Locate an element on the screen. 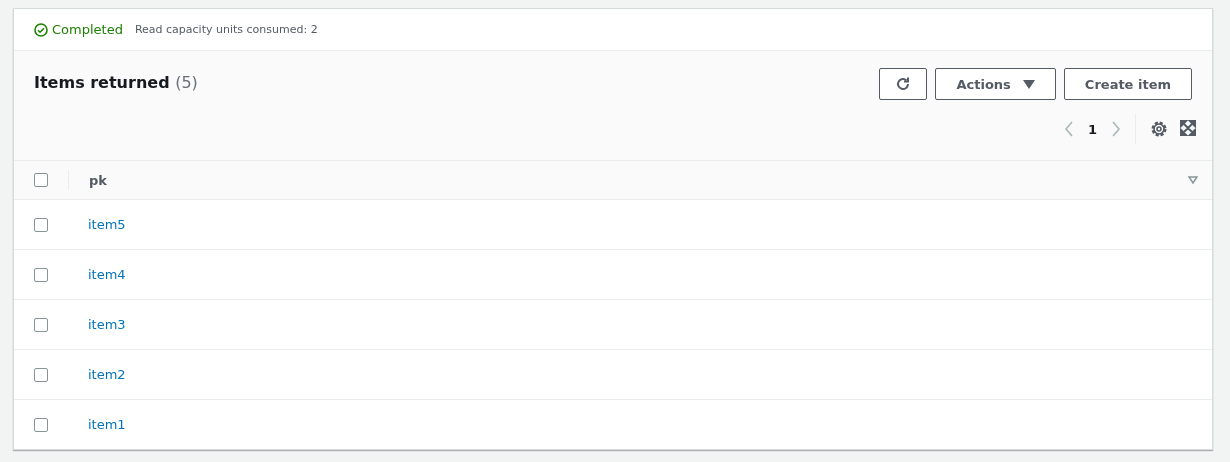 The height and width of the screenshot is (462, 1230). item-link: item2 is located at coordinates (107, 374).